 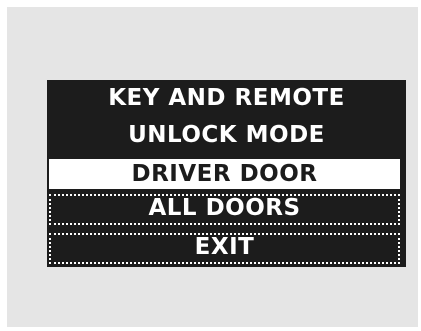 I want to click on menu-option-exit: EXIT, so click(x=224, y=248).